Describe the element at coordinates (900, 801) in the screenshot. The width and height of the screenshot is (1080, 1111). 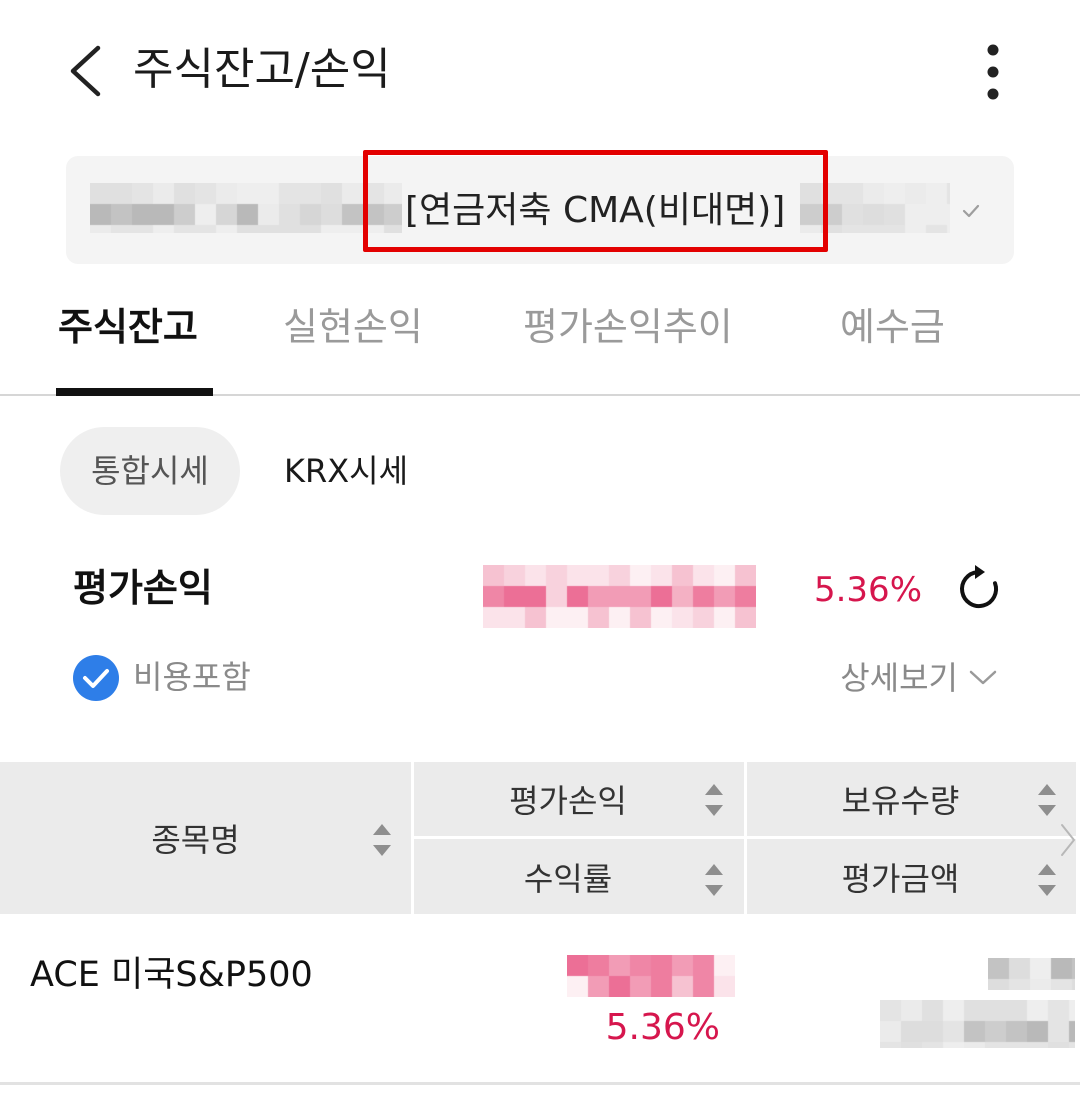
I see `column-header-quantity-label: 보유수량` at that location.